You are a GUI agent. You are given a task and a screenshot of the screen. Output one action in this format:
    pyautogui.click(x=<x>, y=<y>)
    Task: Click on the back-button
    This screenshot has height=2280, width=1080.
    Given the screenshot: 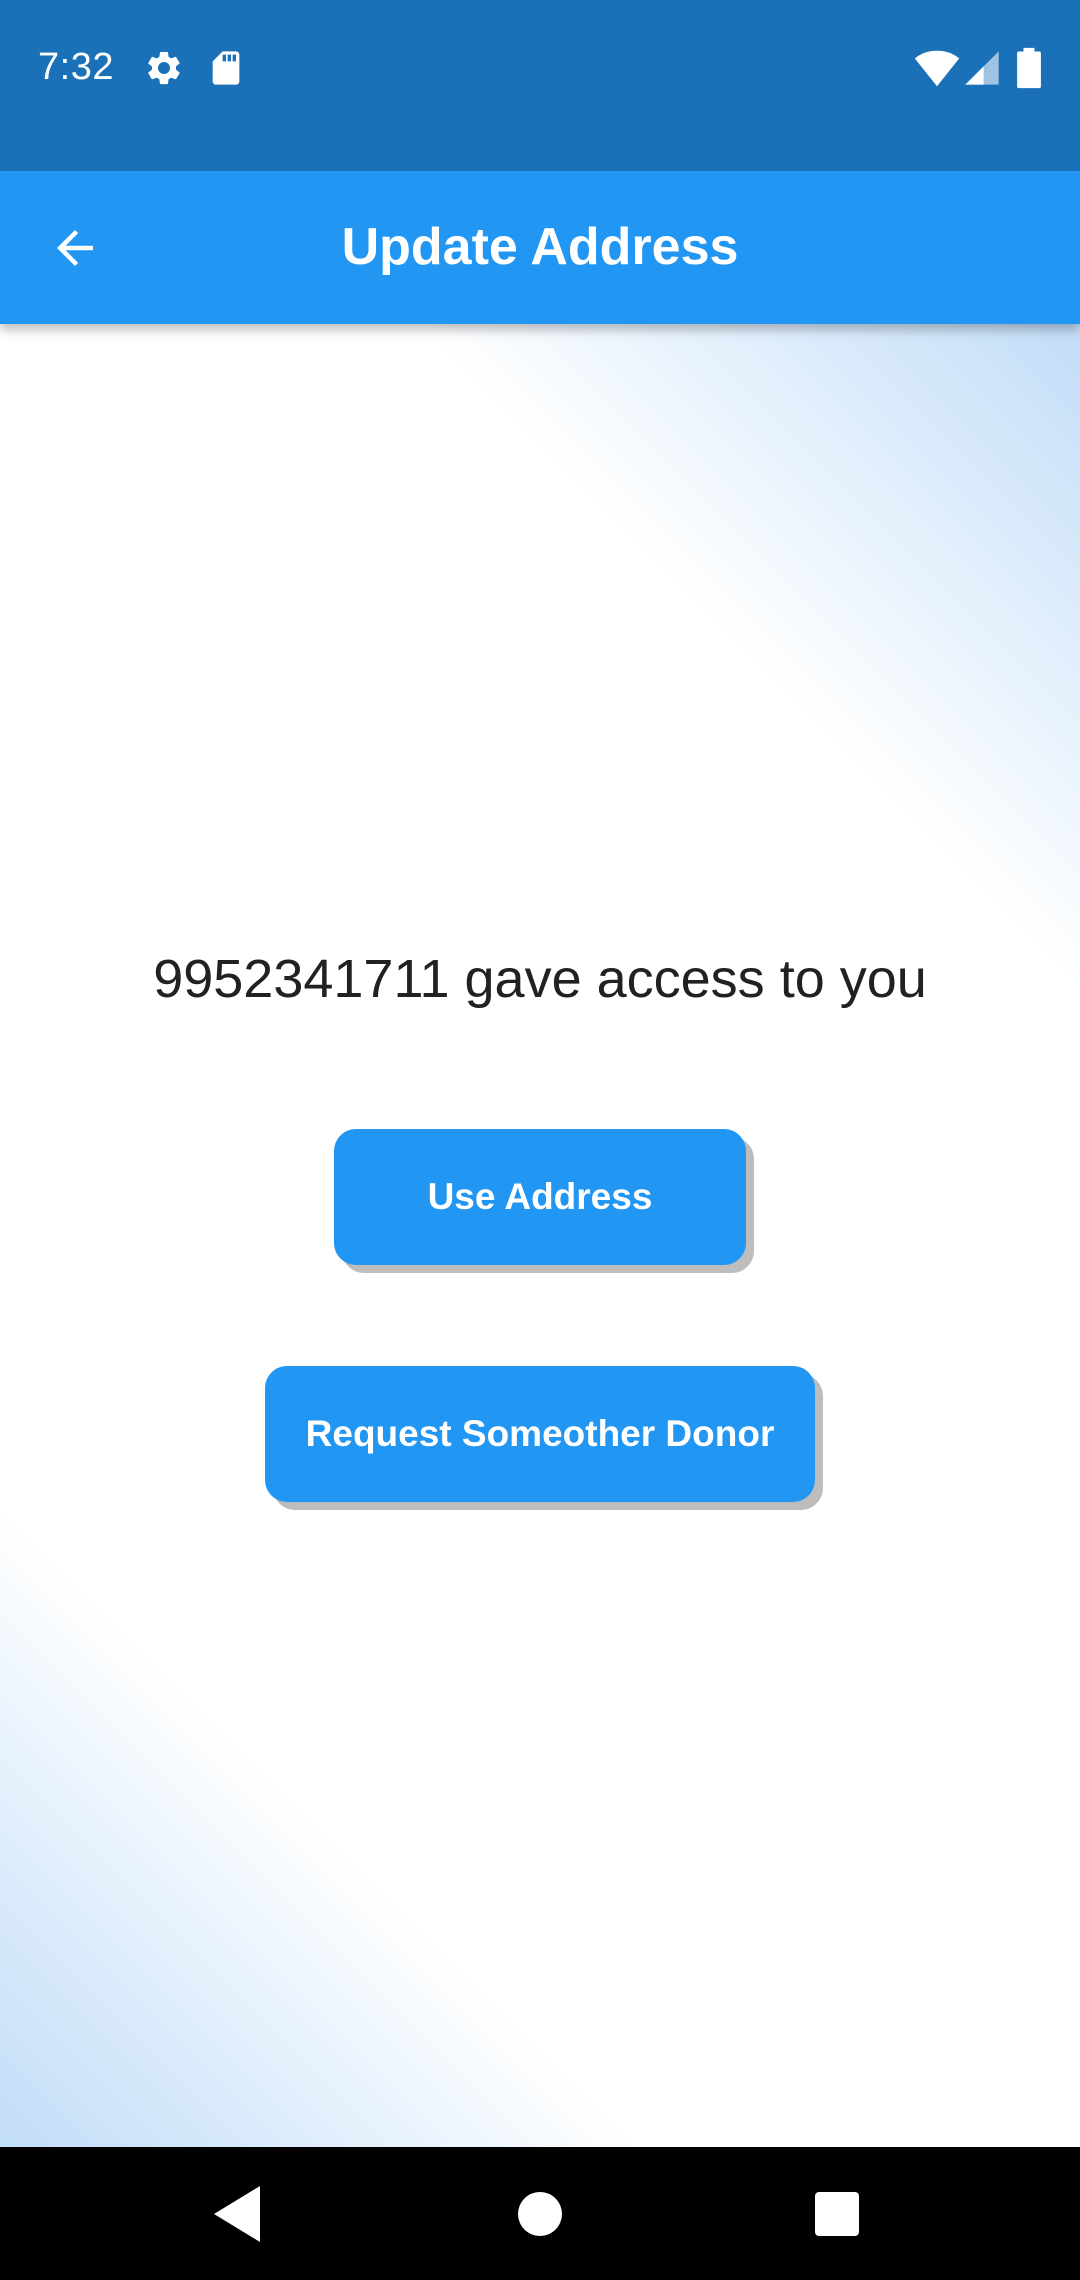 What is the action you would take?
    pyautogui.click(x=75, y=248)
    